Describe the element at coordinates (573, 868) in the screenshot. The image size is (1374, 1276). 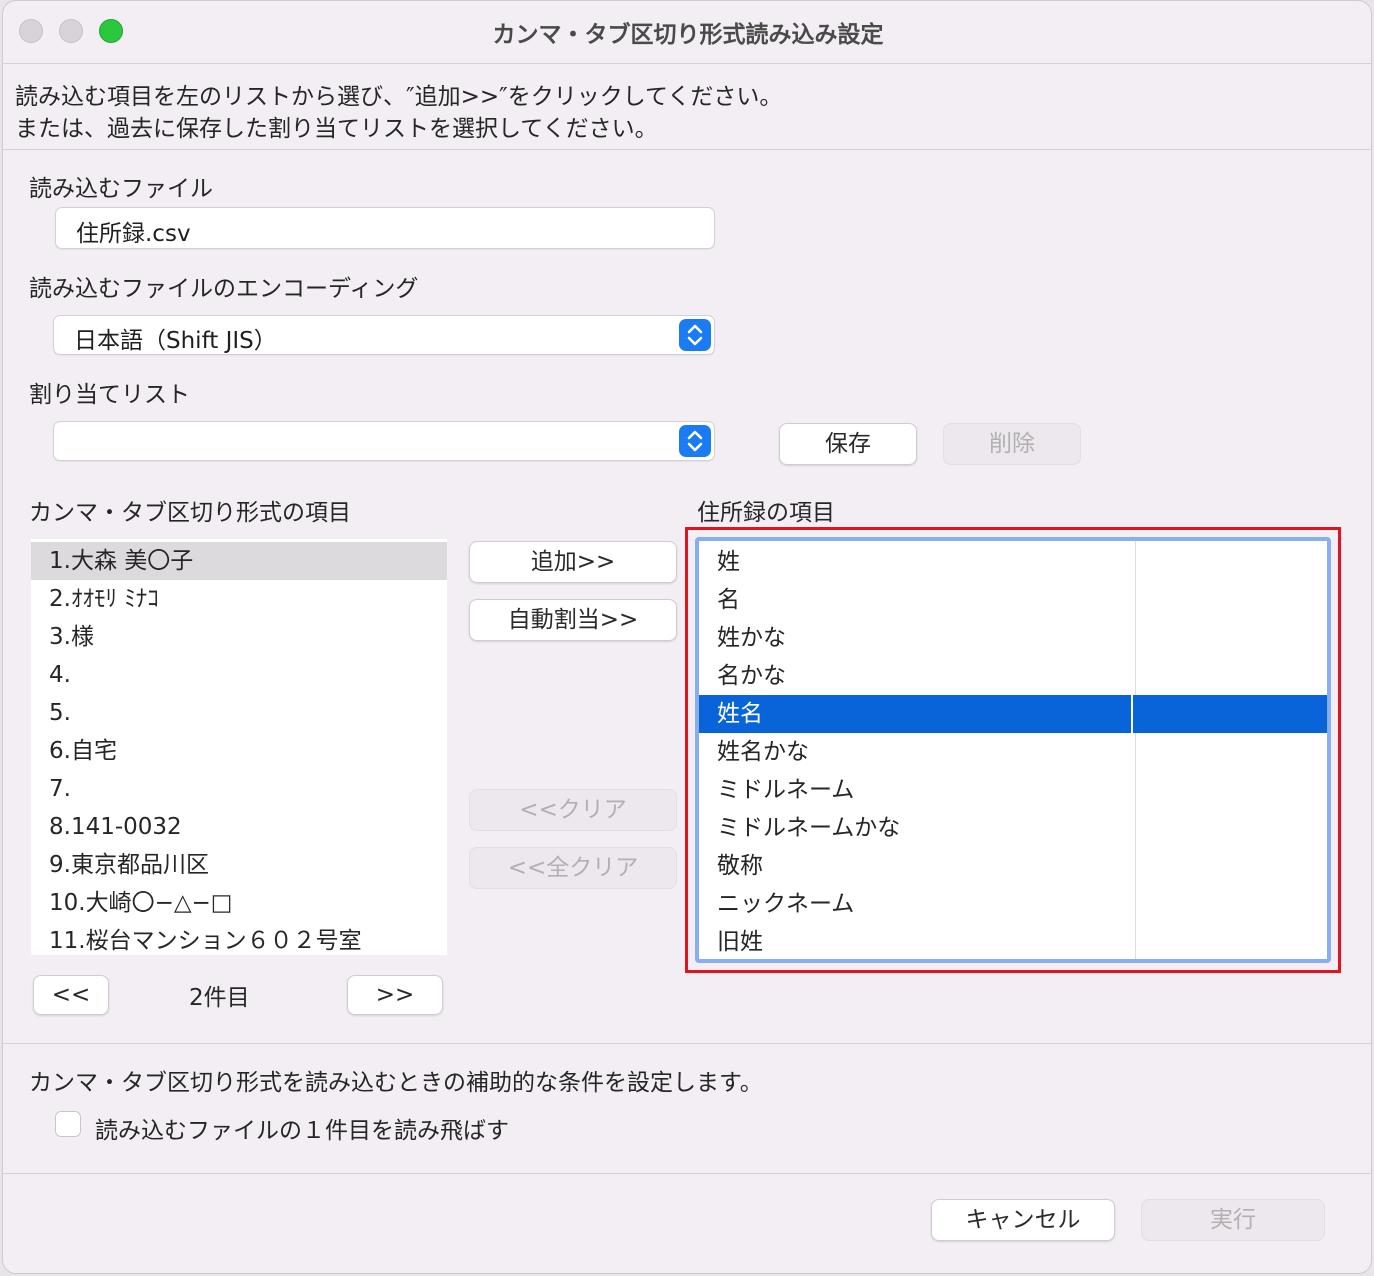
I see `clear-all-button: <<全クリア` at that location.